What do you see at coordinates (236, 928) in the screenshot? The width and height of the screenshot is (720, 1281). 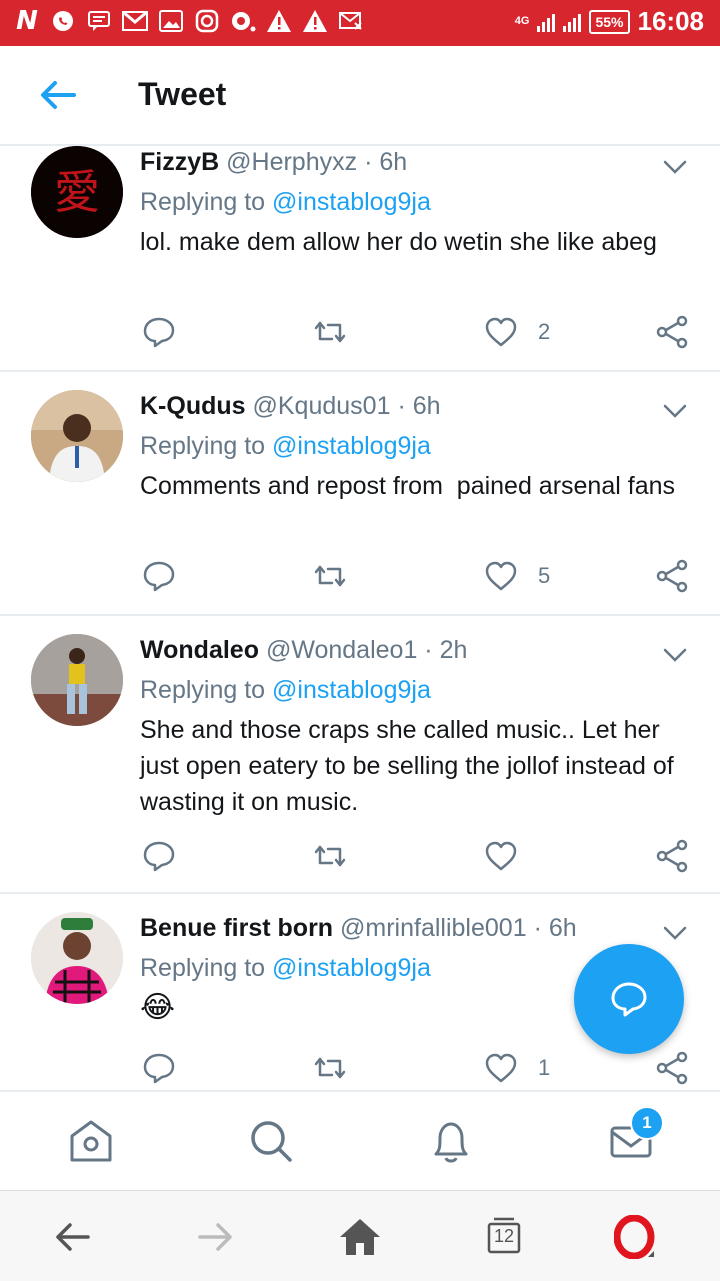 I see `author-name: Benue first born` at bounding box center [236, 928].